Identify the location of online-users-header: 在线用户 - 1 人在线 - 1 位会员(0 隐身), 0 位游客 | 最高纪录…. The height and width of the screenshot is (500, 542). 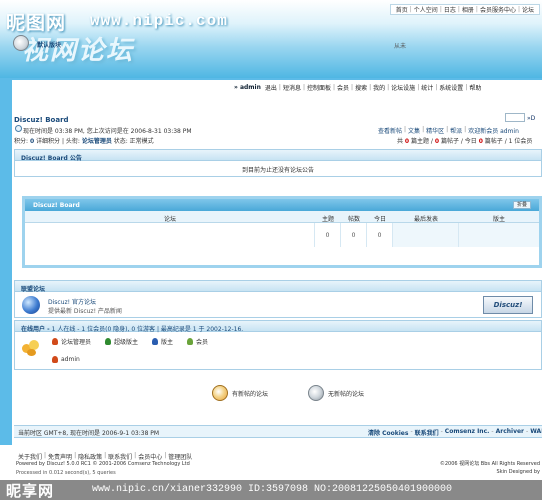
(278, 326).